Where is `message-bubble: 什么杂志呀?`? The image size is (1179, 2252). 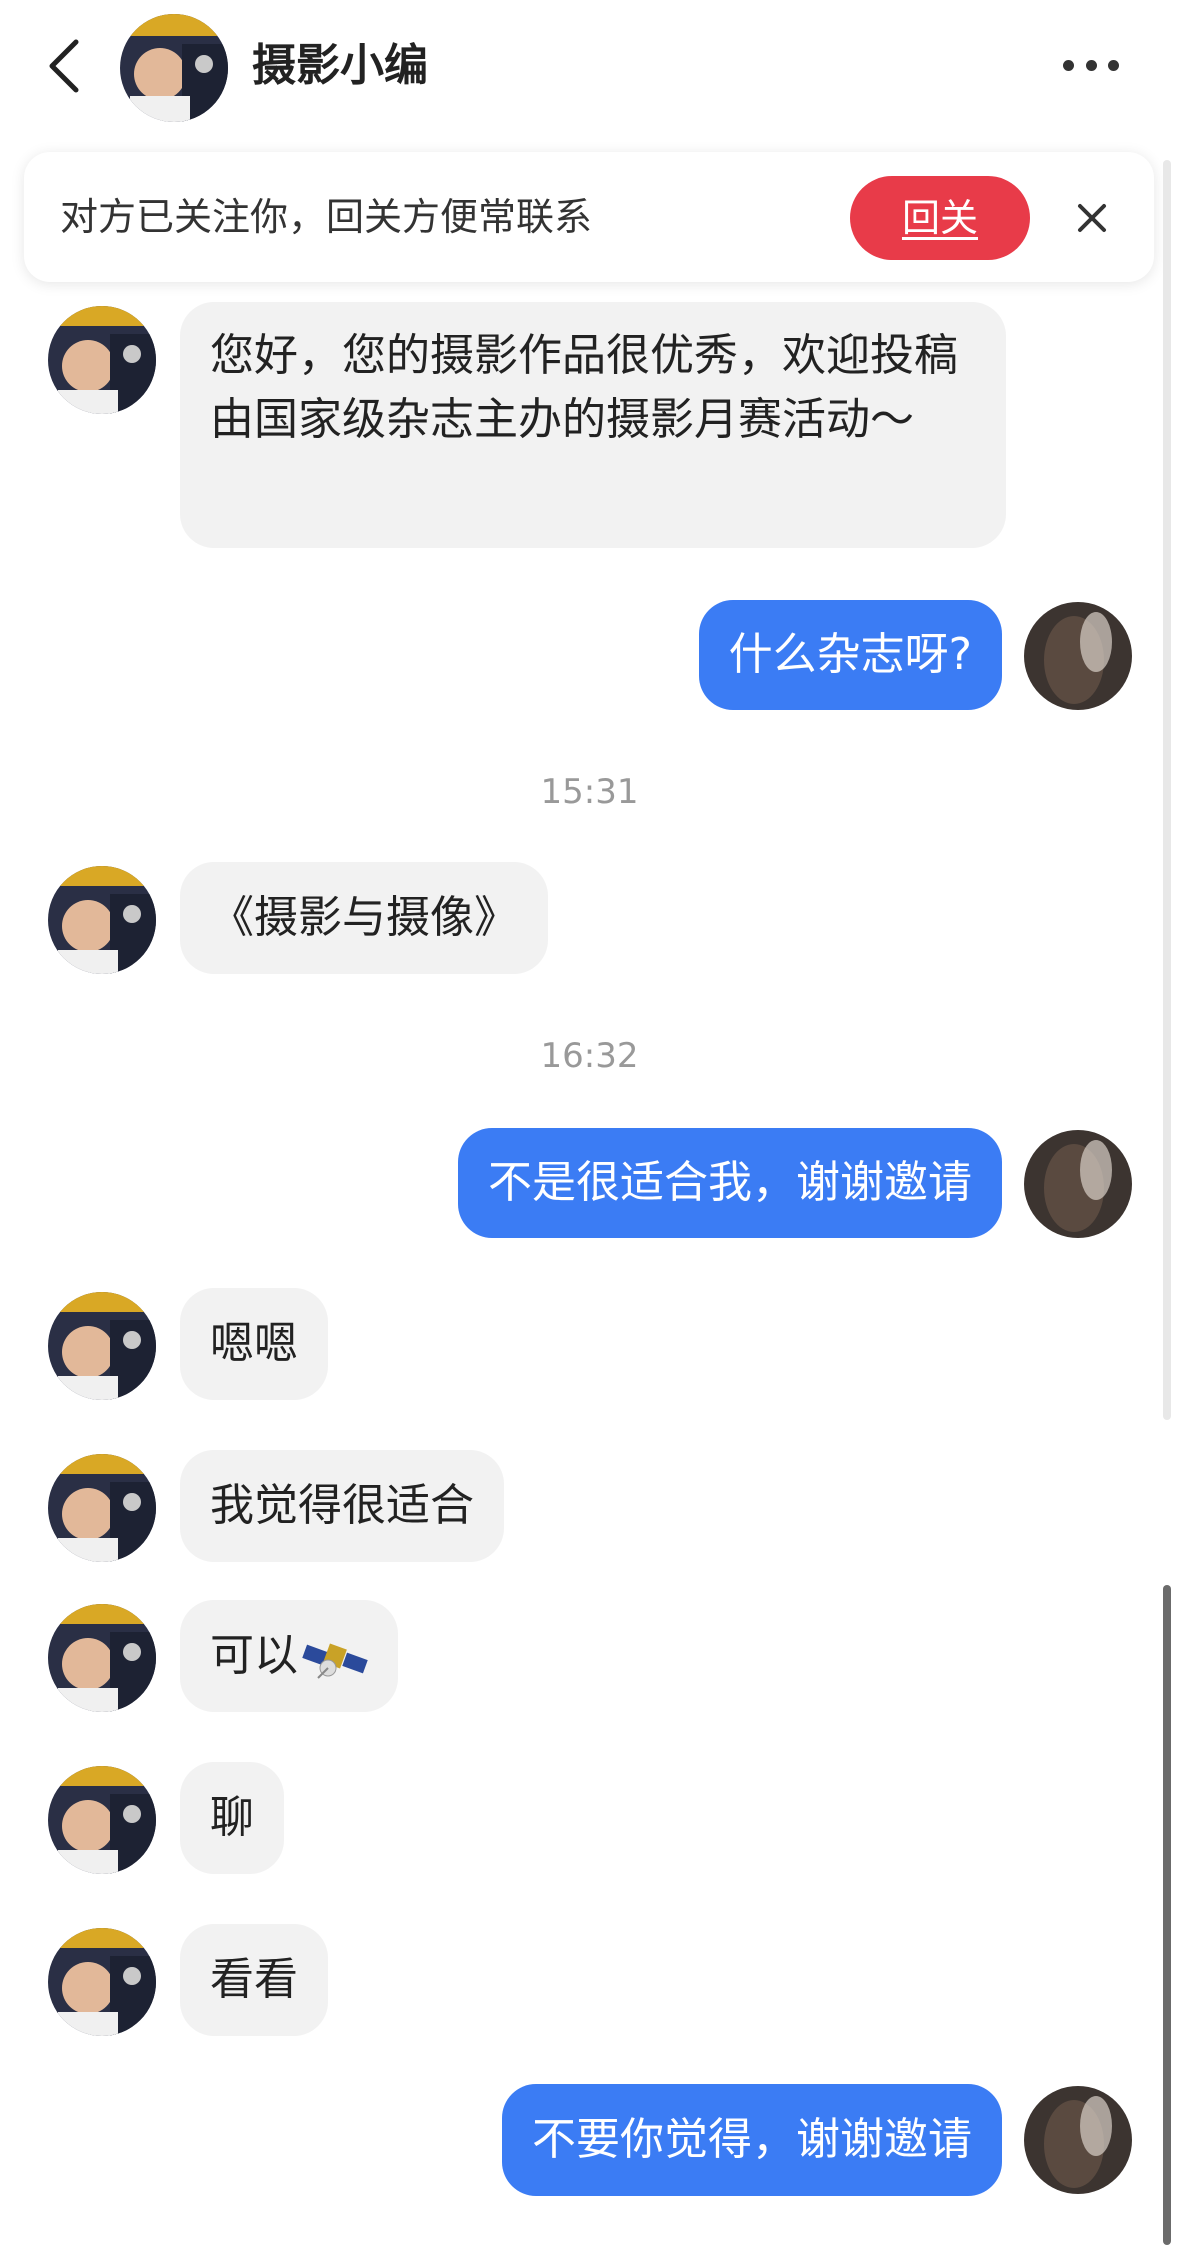
message-bubble: 什么杂志呀? is located at coordinates (850, 655).